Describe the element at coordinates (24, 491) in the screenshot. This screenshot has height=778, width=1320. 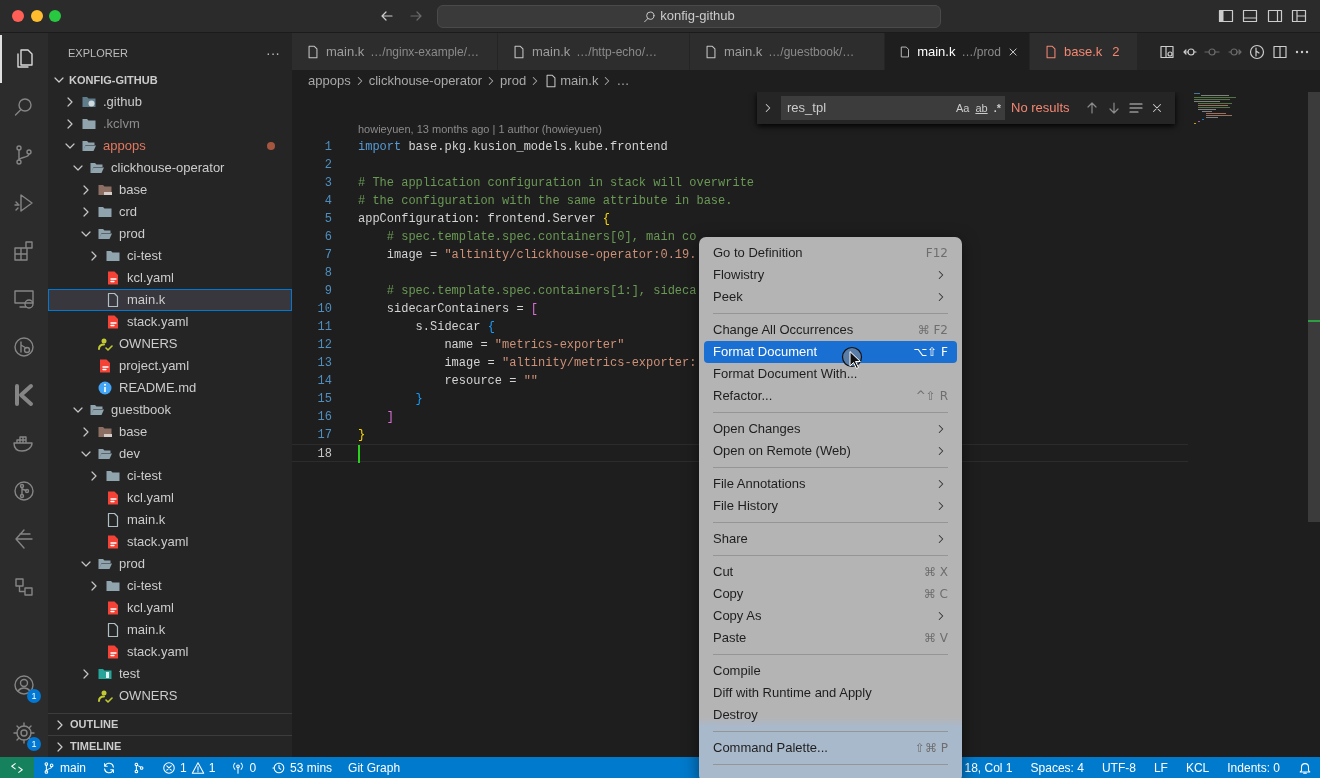
I see `git-branch-icon` at that location.